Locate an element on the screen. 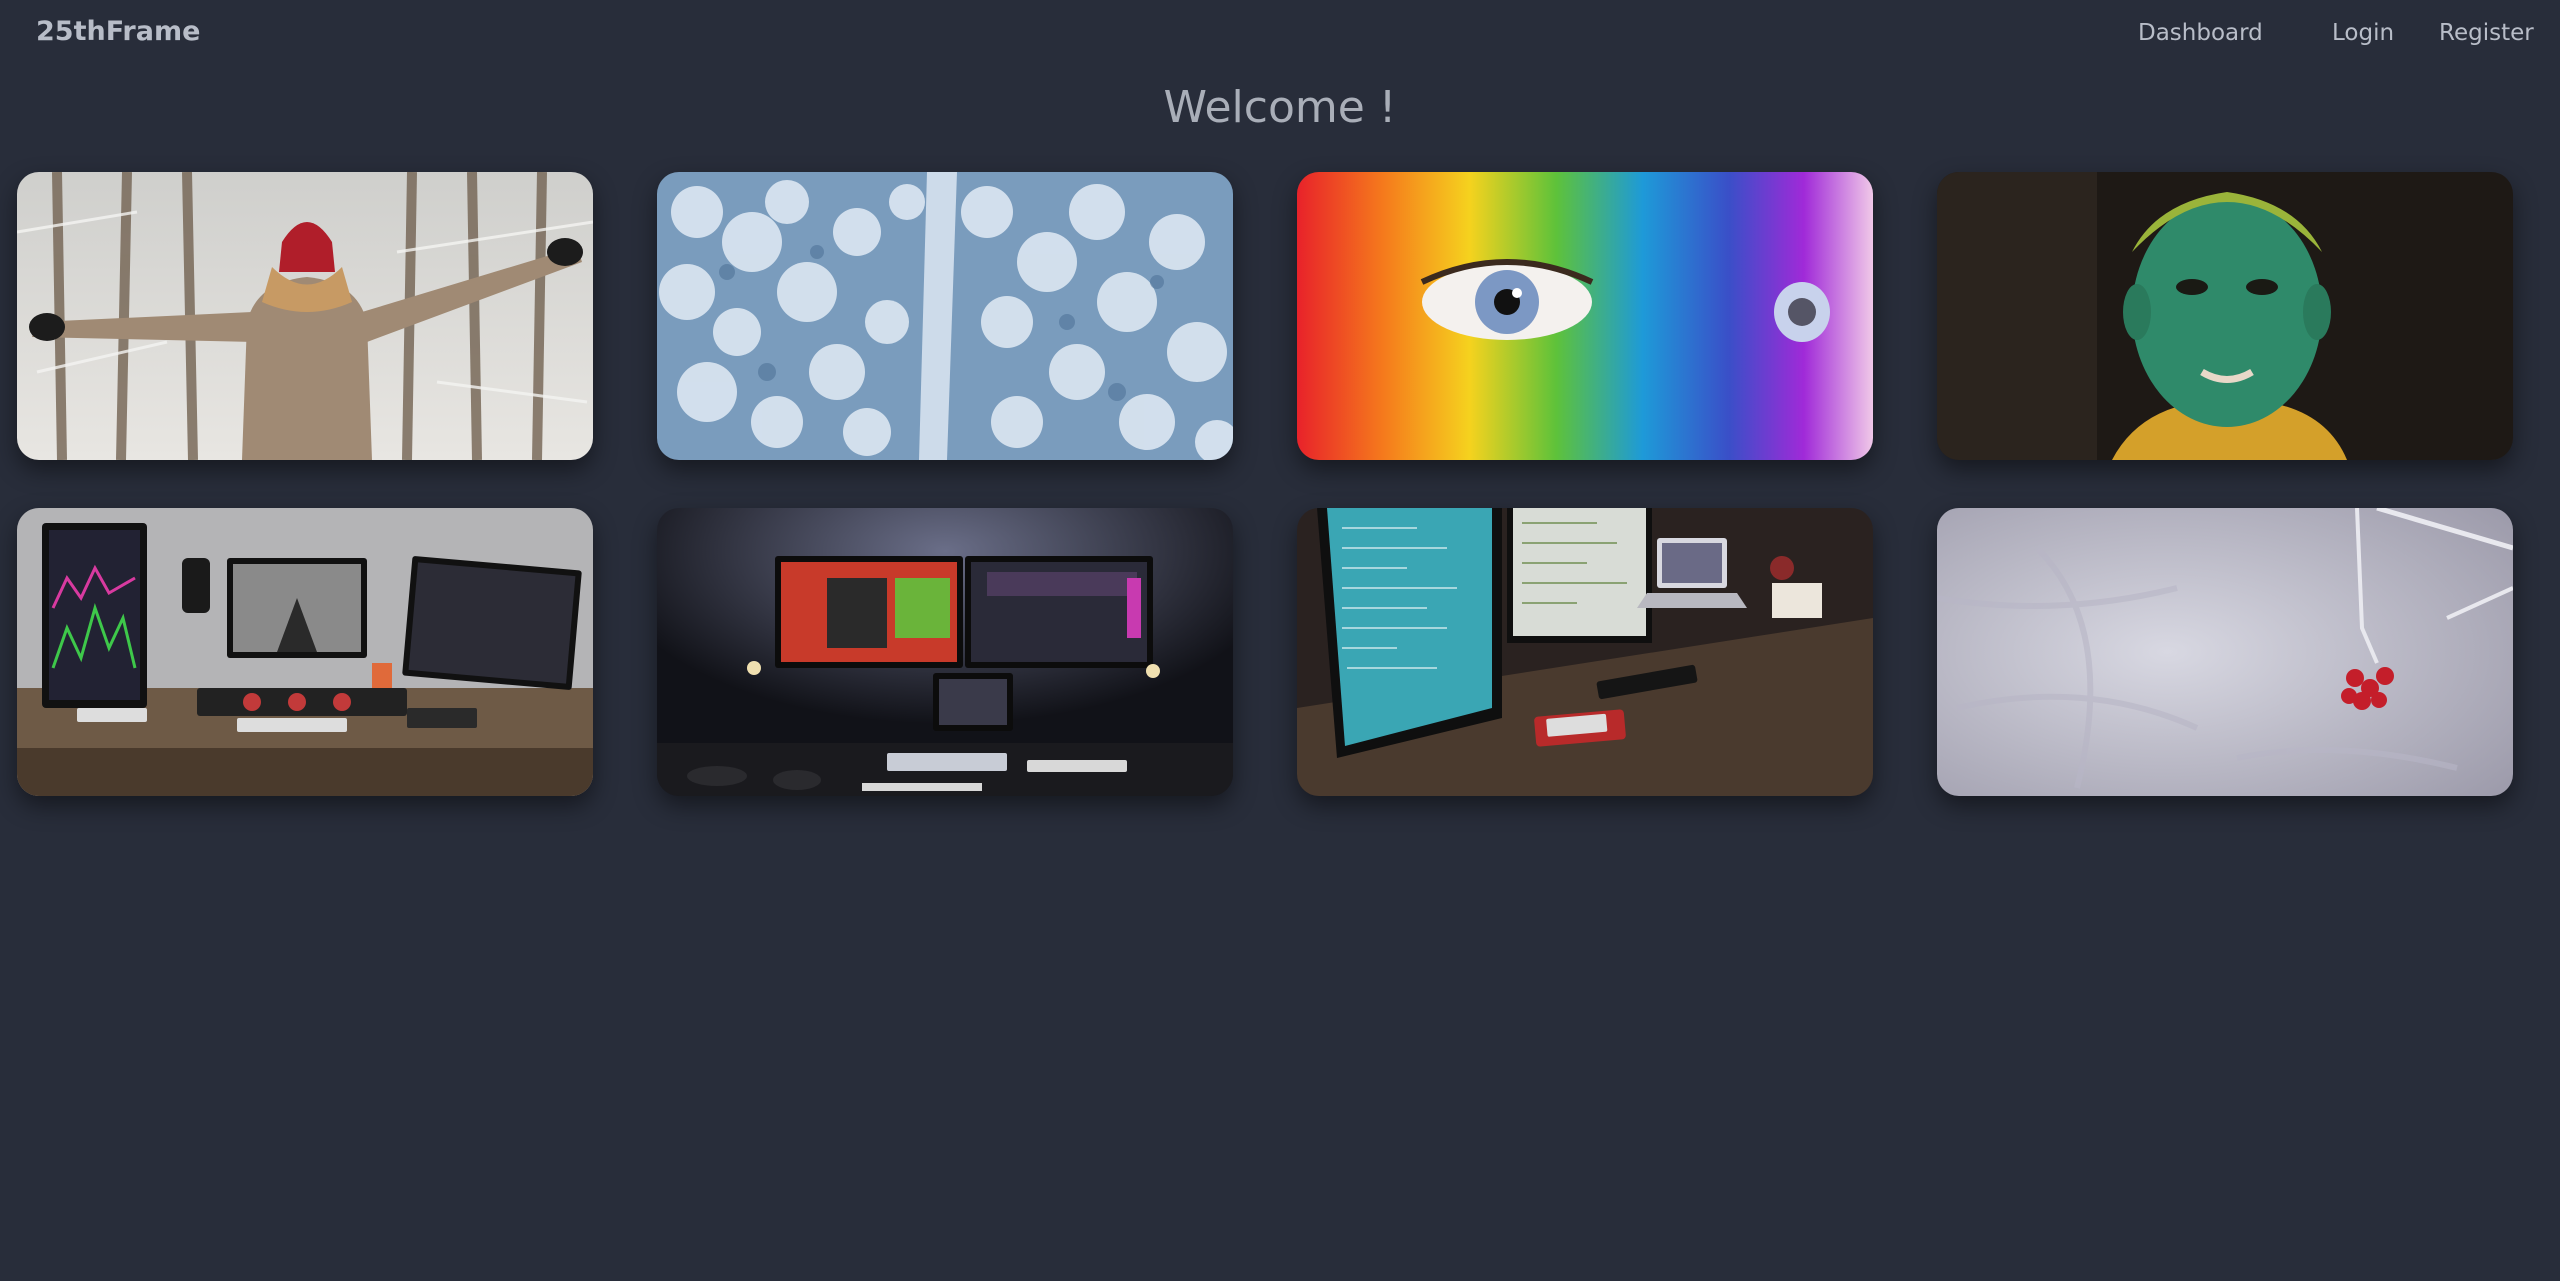 Image resolution: width=2560 pixels, height=1281 pixels. gallery-card-snowy-forest-woman is located at coordinates (305, 316).